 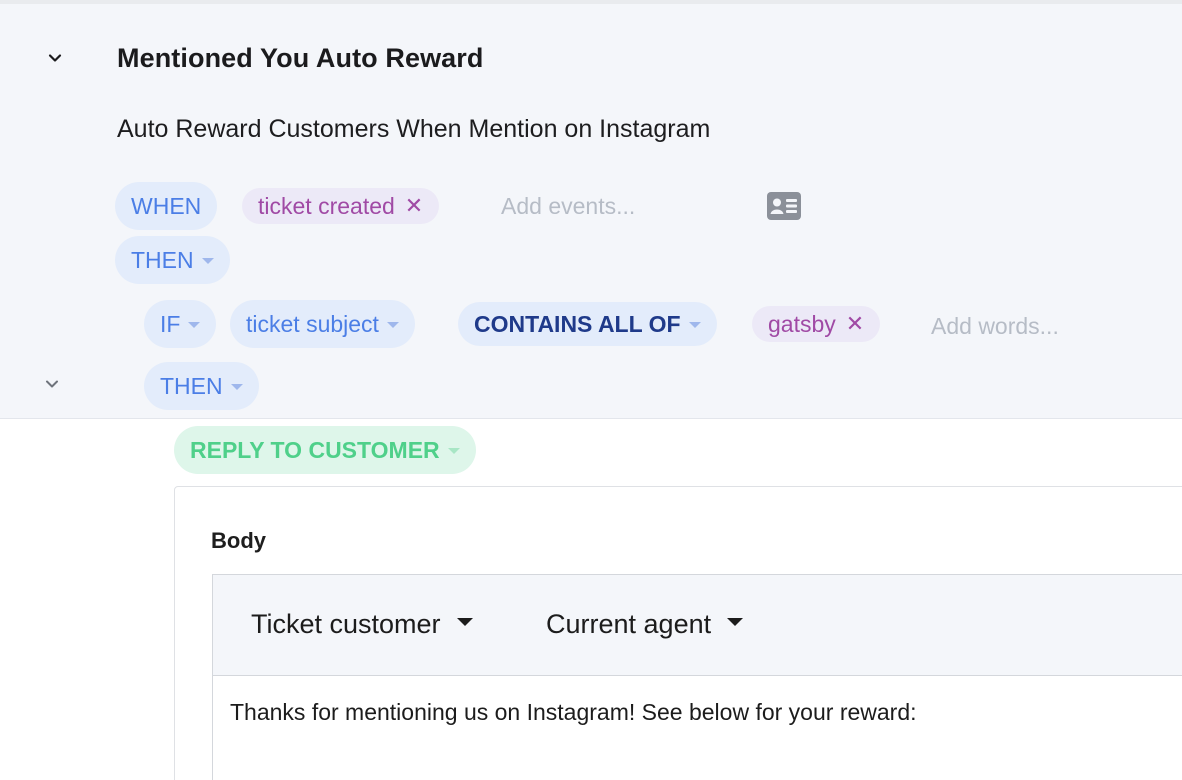 I want to click on event-tag: ticket created ✕, so click(x=341, y=206).